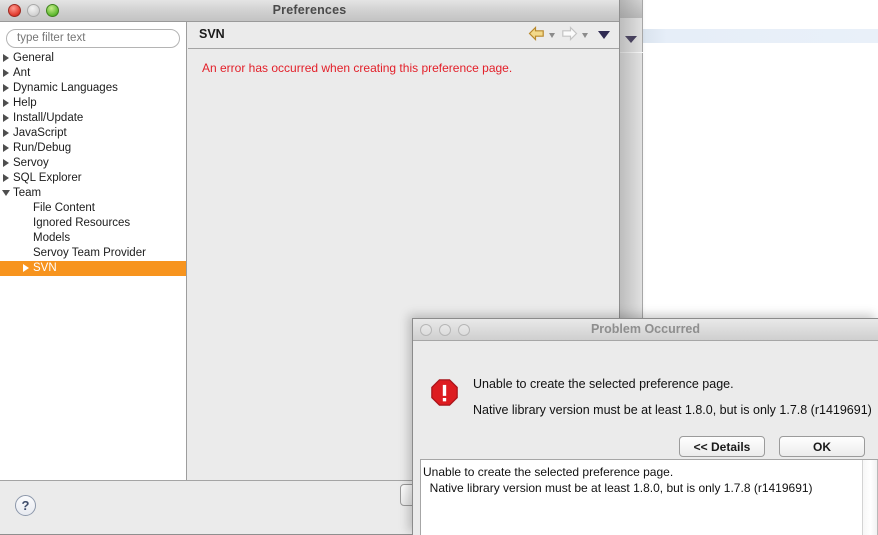 Image resolution: width=878 pixels, height=535 pixels. I want to click on dialog-titlebar: Problem Occurred, so click(645, 330).